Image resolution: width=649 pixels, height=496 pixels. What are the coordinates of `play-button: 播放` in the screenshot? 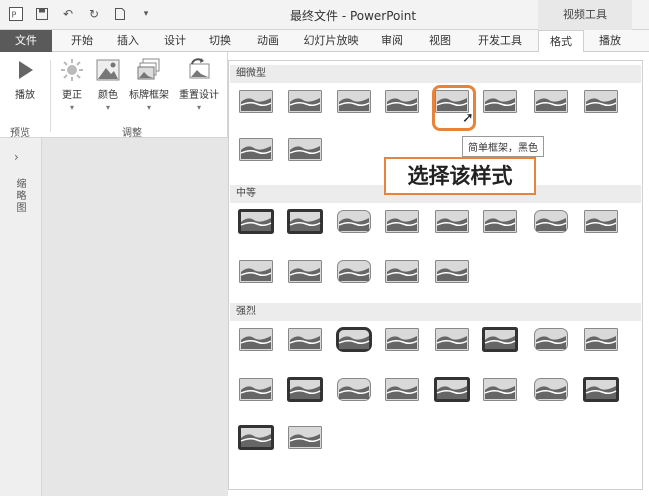 It's located at (25, 79).